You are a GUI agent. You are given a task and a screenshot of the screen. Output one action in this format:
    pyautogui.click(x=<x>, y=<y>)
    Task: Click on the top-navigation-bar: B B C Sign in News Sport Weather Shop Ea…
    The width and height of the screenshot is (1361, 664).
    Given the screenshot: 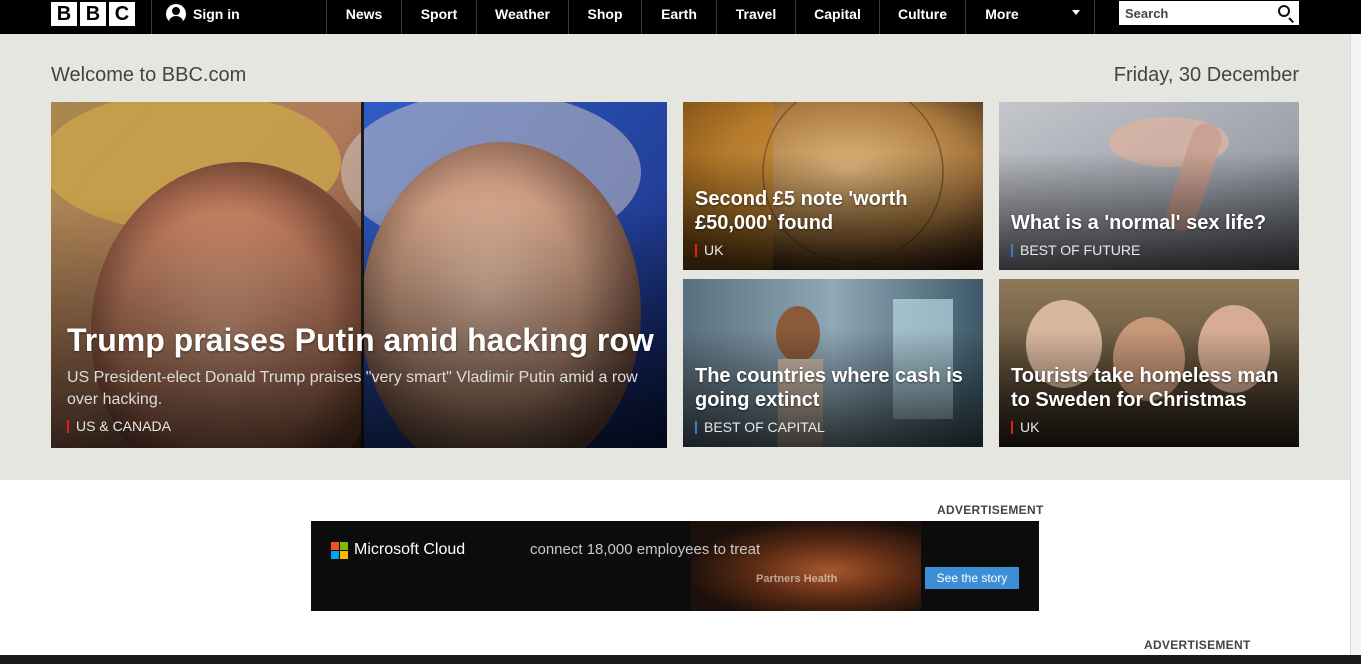 What is the action you would take?
    pyautogui.click(x=680, y=17)
    